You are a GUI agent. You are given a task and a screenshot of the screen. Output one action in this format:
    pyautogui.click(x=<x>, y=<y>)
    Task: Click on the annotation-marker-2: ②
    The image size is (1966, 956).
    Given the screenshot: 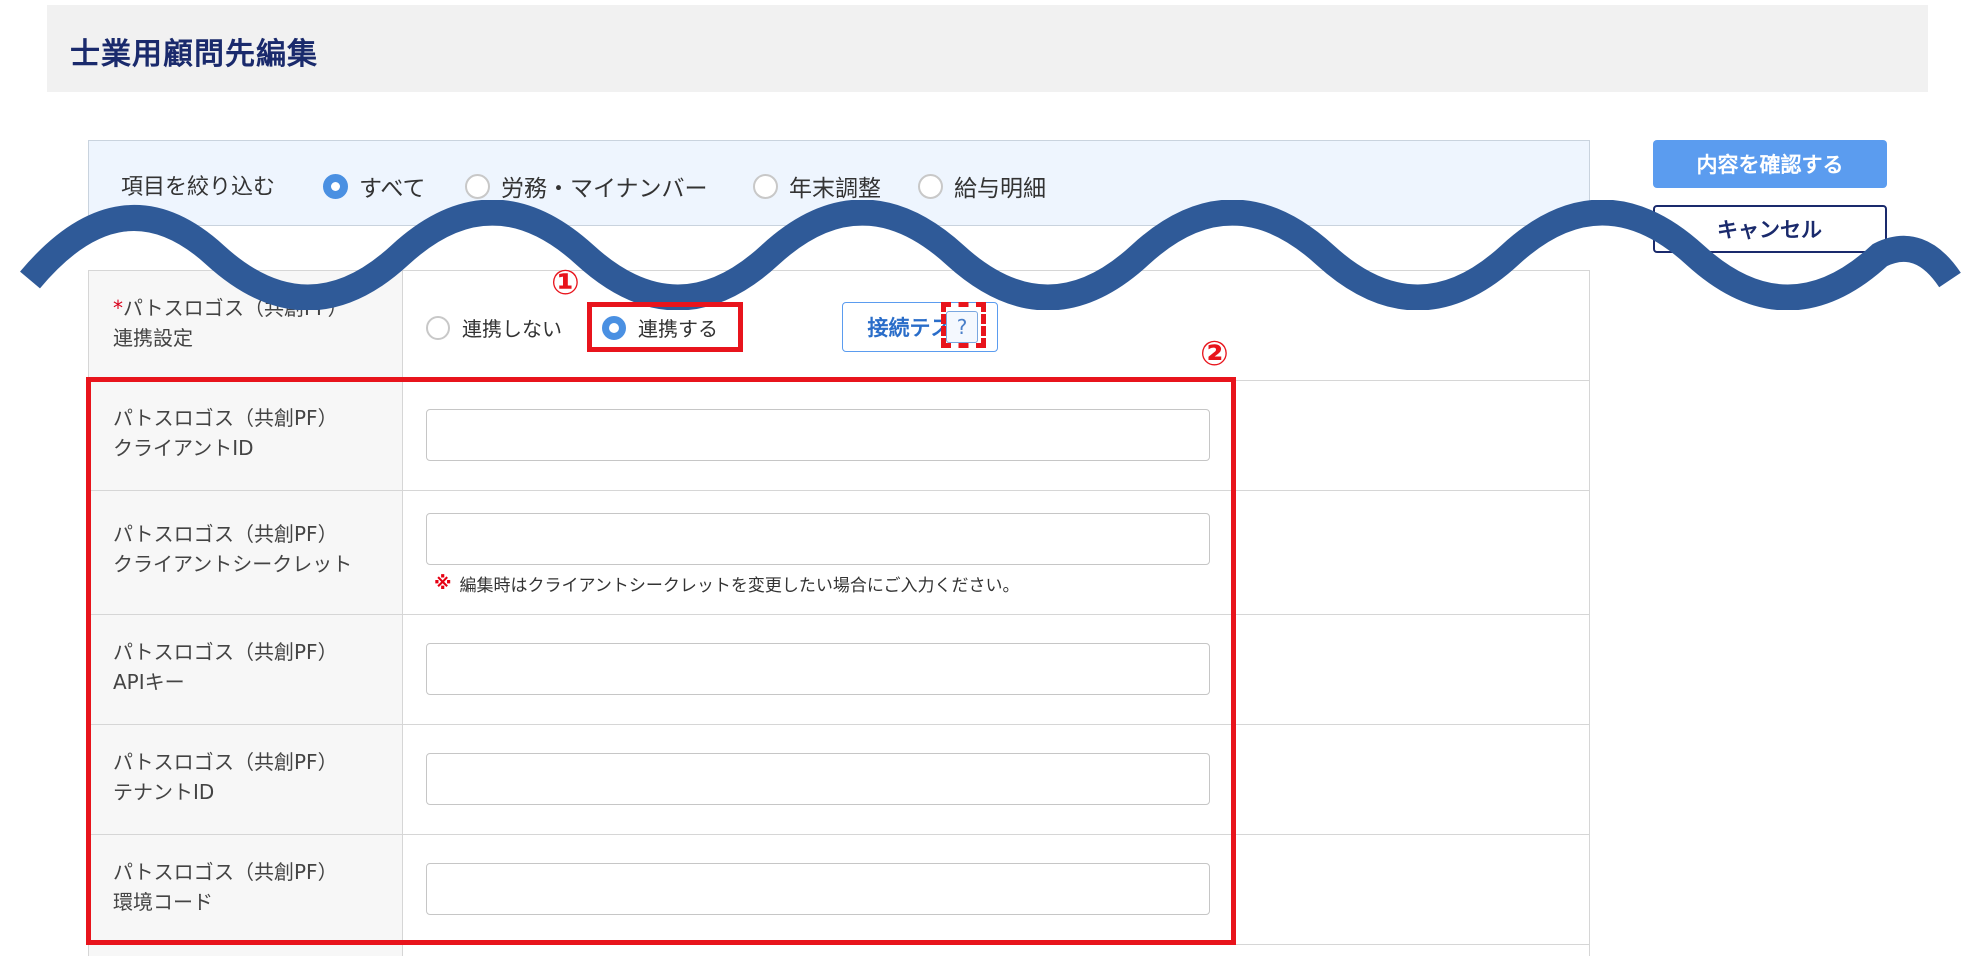 What is the action you would take?
    pyautogui.click(x=1214, y=354)
    